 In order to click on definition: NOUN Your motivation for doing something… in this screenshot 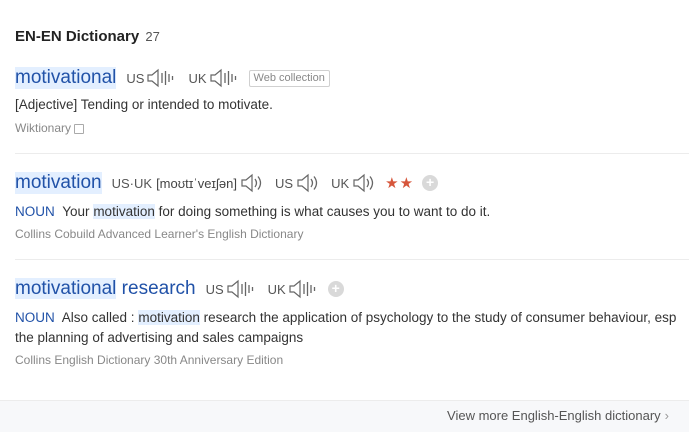, I will do `click(352, 212)`.